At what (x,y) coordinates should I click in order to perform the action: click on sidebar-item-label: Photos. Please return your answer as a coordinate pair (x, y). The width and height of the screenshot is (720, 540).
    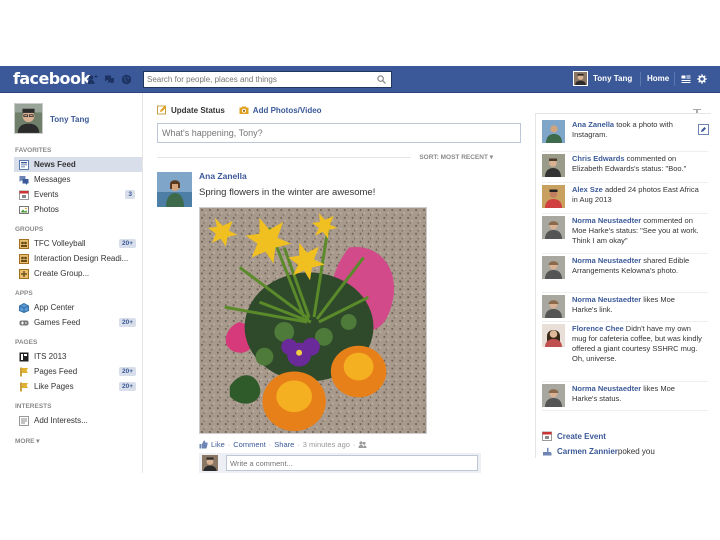
    Looking at the image, I should click on (46, 209).